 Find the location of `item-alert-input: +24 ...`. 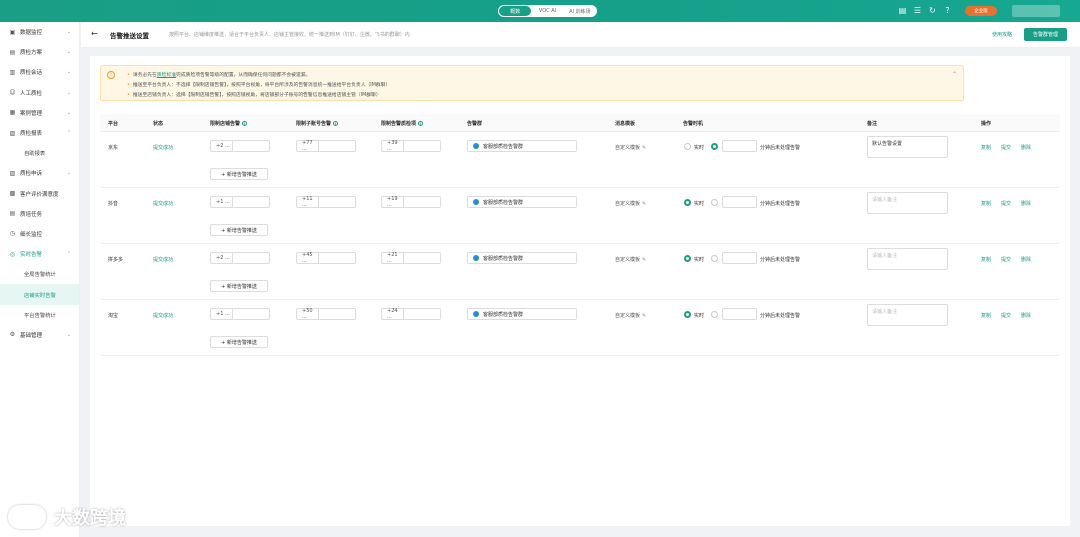

item-alert-input: +24 ... is located at coordinates (411, 314).